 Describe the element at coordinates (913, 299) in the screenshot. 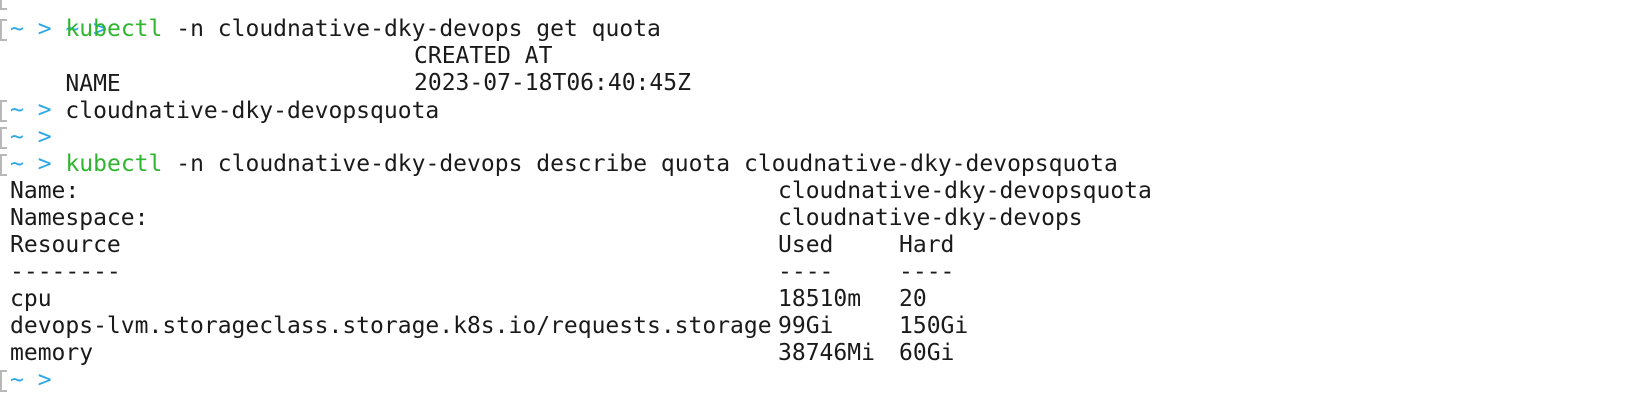

I see `table-row-hard: 20` at that location.